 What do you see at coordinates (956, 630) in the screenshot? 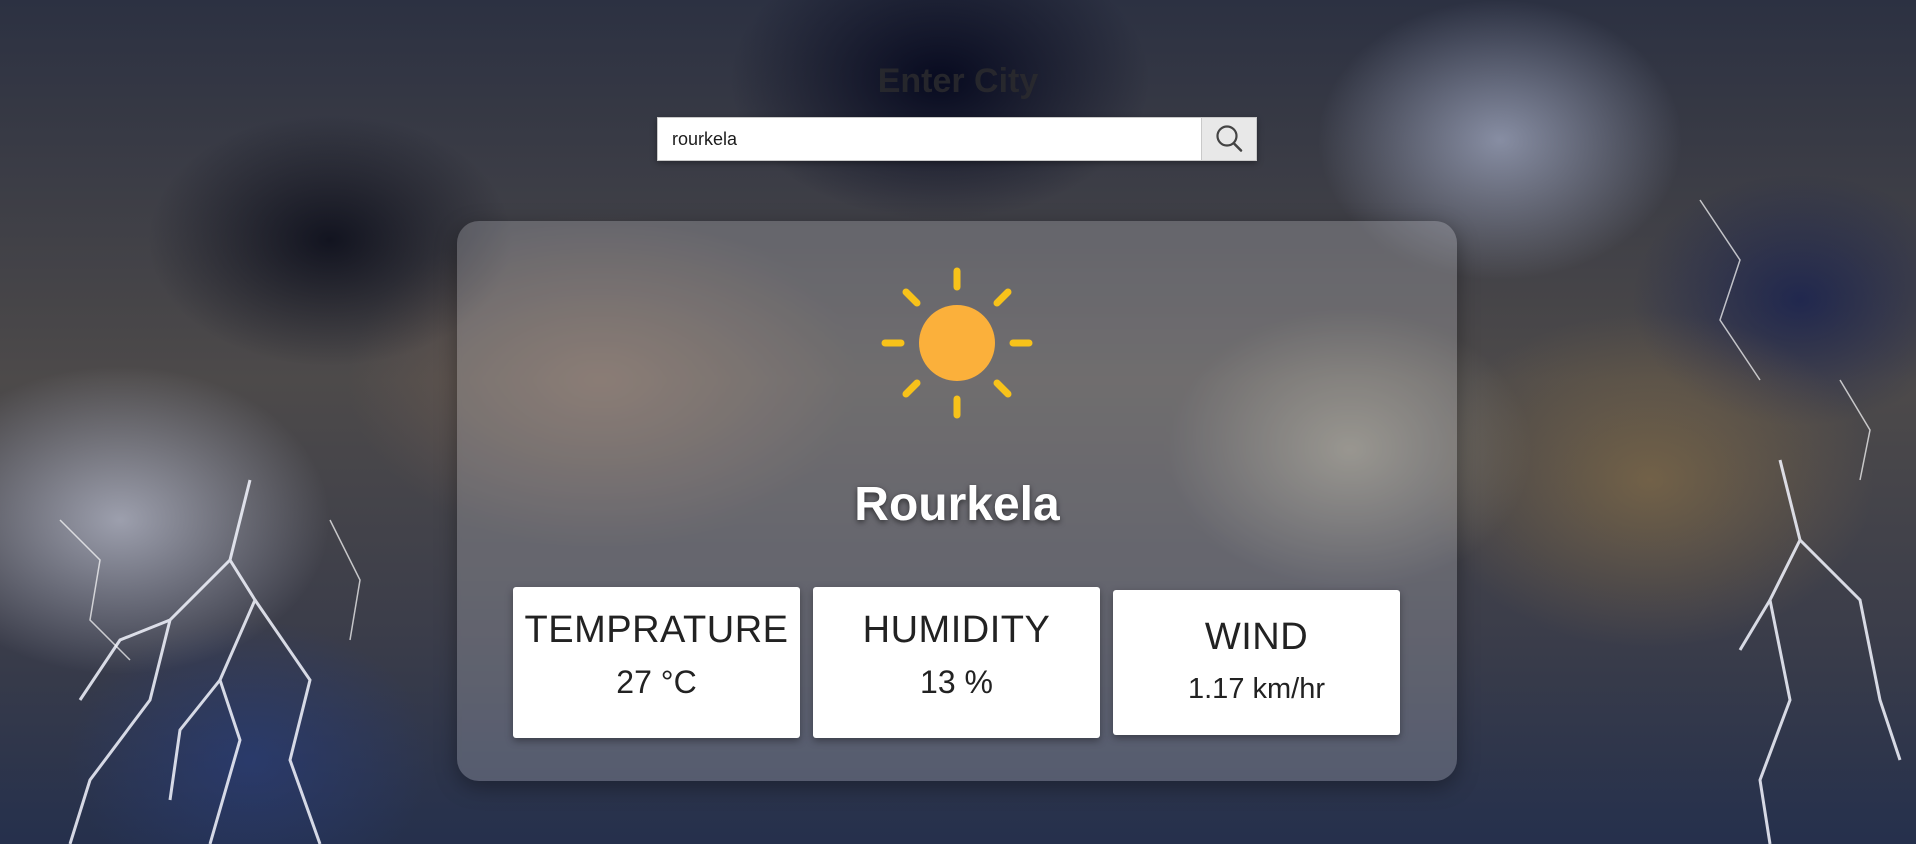
I see `humidity-title: HUMIDITY` at bounding box center [956, 630].